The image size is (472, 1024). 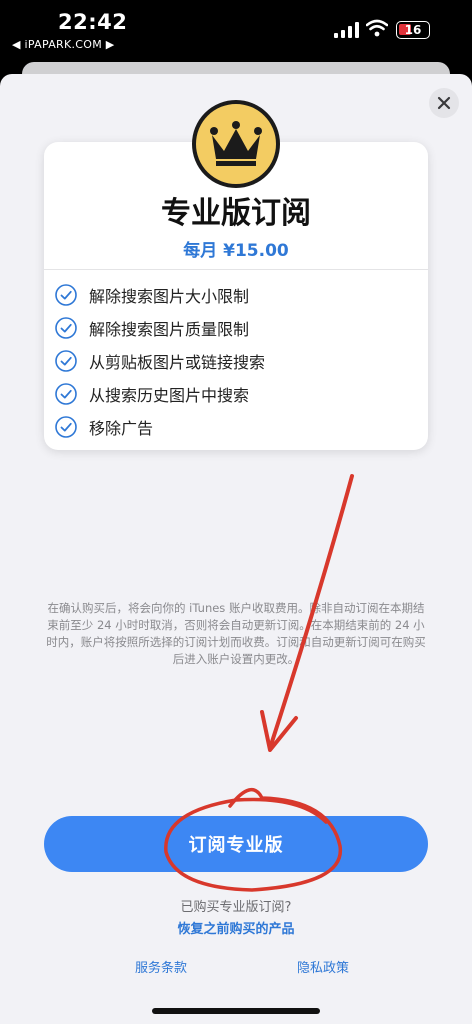 What do you see at coordinates (161, 966) in the screenshot?
I see `terms-of-service-link: 服务条款` at bounding box center [161, 966].